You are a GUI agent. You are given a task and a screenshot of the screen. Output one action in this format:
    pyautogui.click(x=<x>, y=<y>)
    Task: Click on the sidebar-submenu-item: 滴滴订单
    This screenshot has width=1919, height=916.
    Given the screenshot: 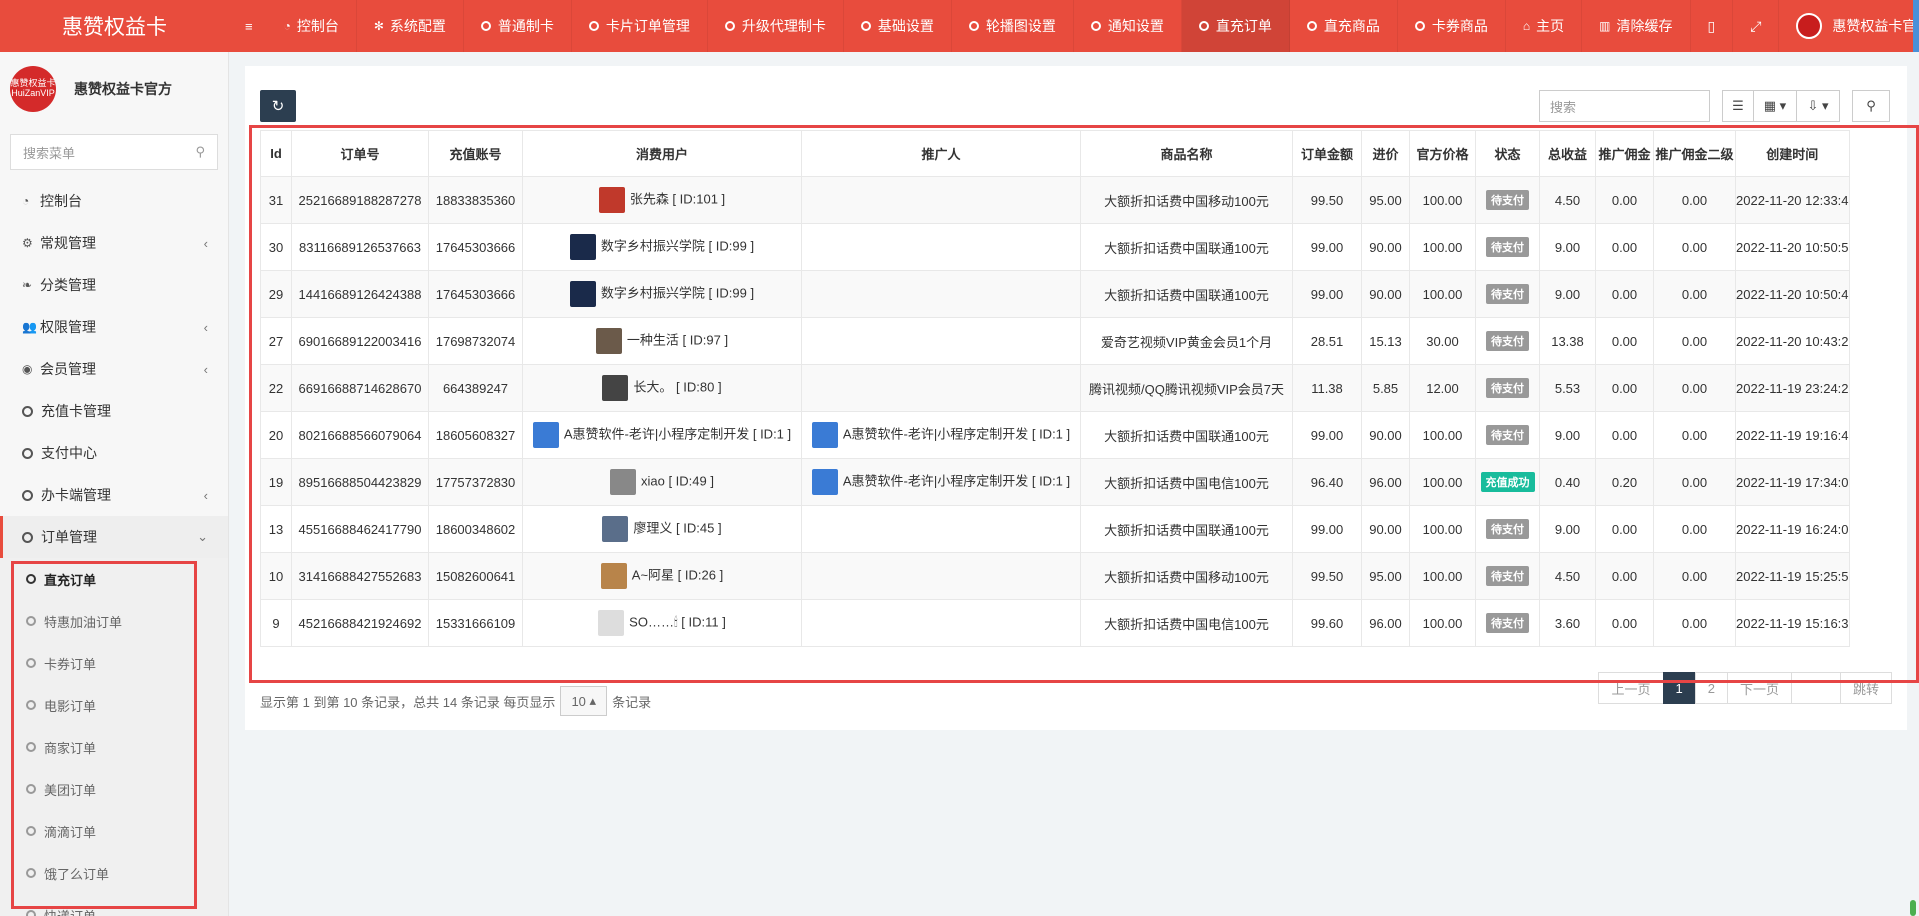 What is the action you would take?
    pyautogui.click(x=114, y=831)
    